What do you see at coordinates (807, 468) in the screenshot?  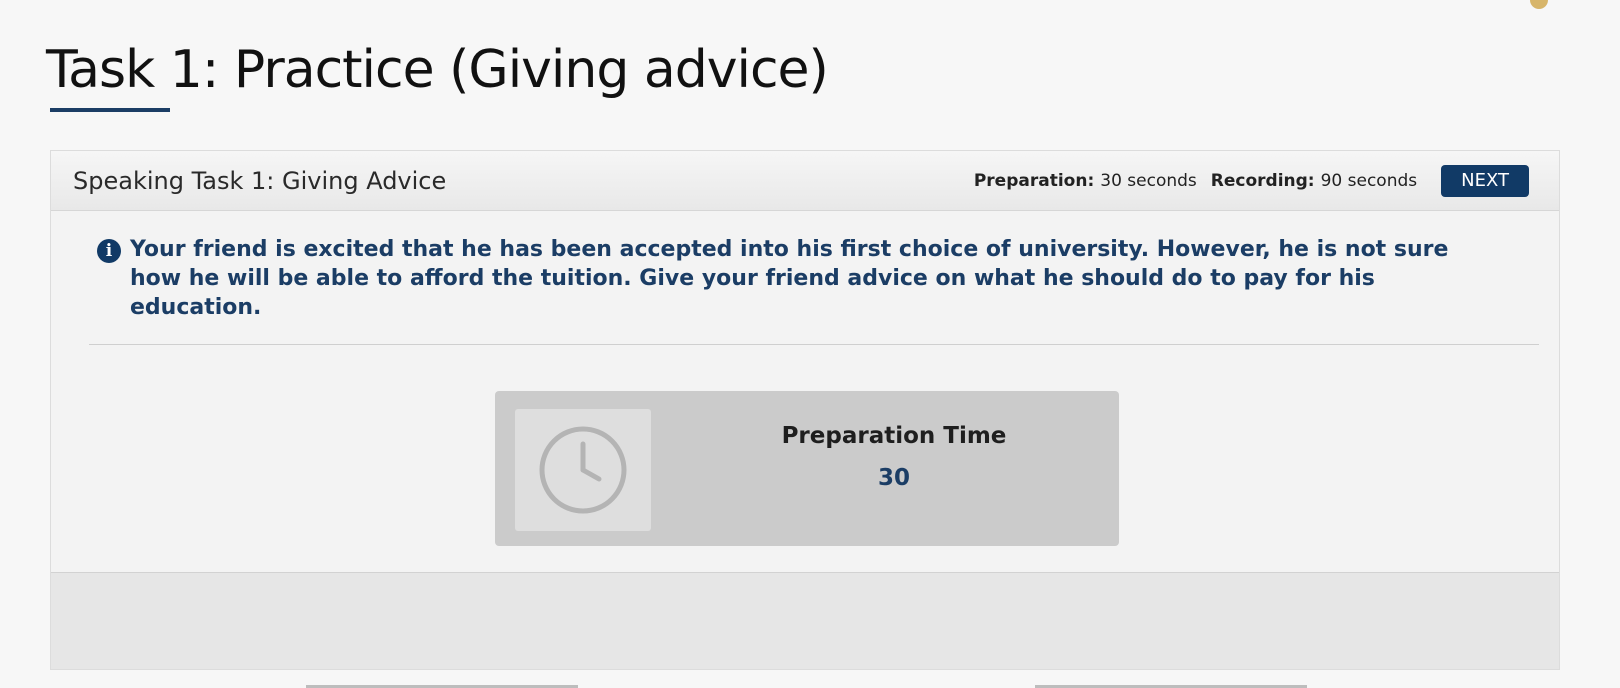 I see `preparation-timer: Preparation Time 30` at bounding box center [807, 468].